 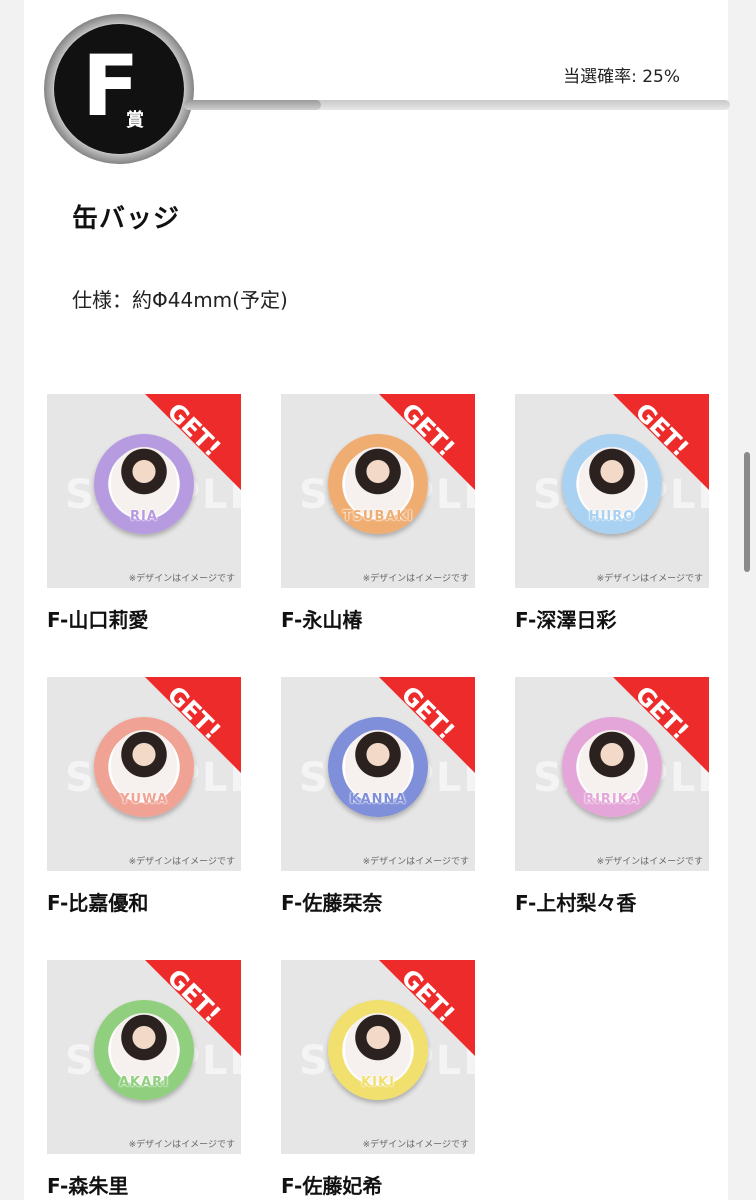 I want to click on item-thumbnail: SAMPLEKANNAGET!※デザインはイメージです, so click(x=378, y=774).